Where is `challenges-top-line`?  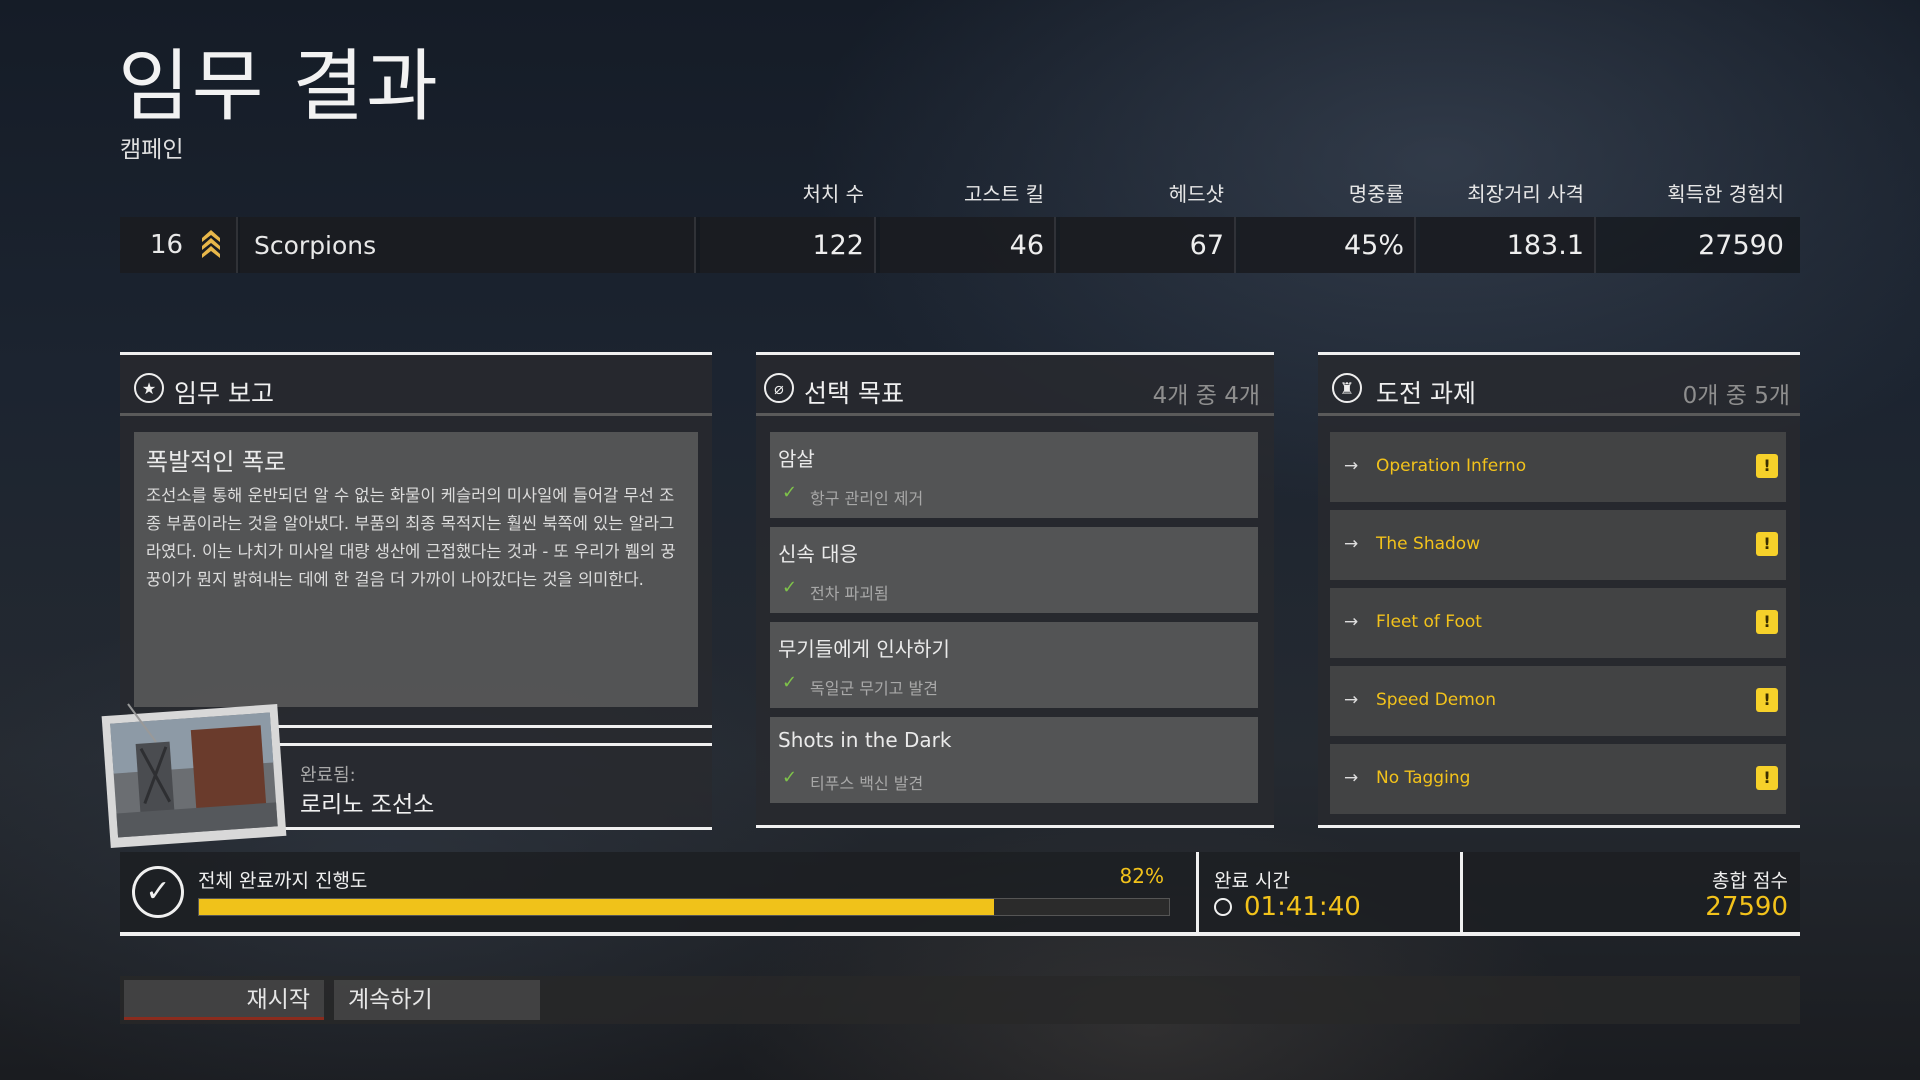
challenges-top-line is located at coordinates (1559, 353).